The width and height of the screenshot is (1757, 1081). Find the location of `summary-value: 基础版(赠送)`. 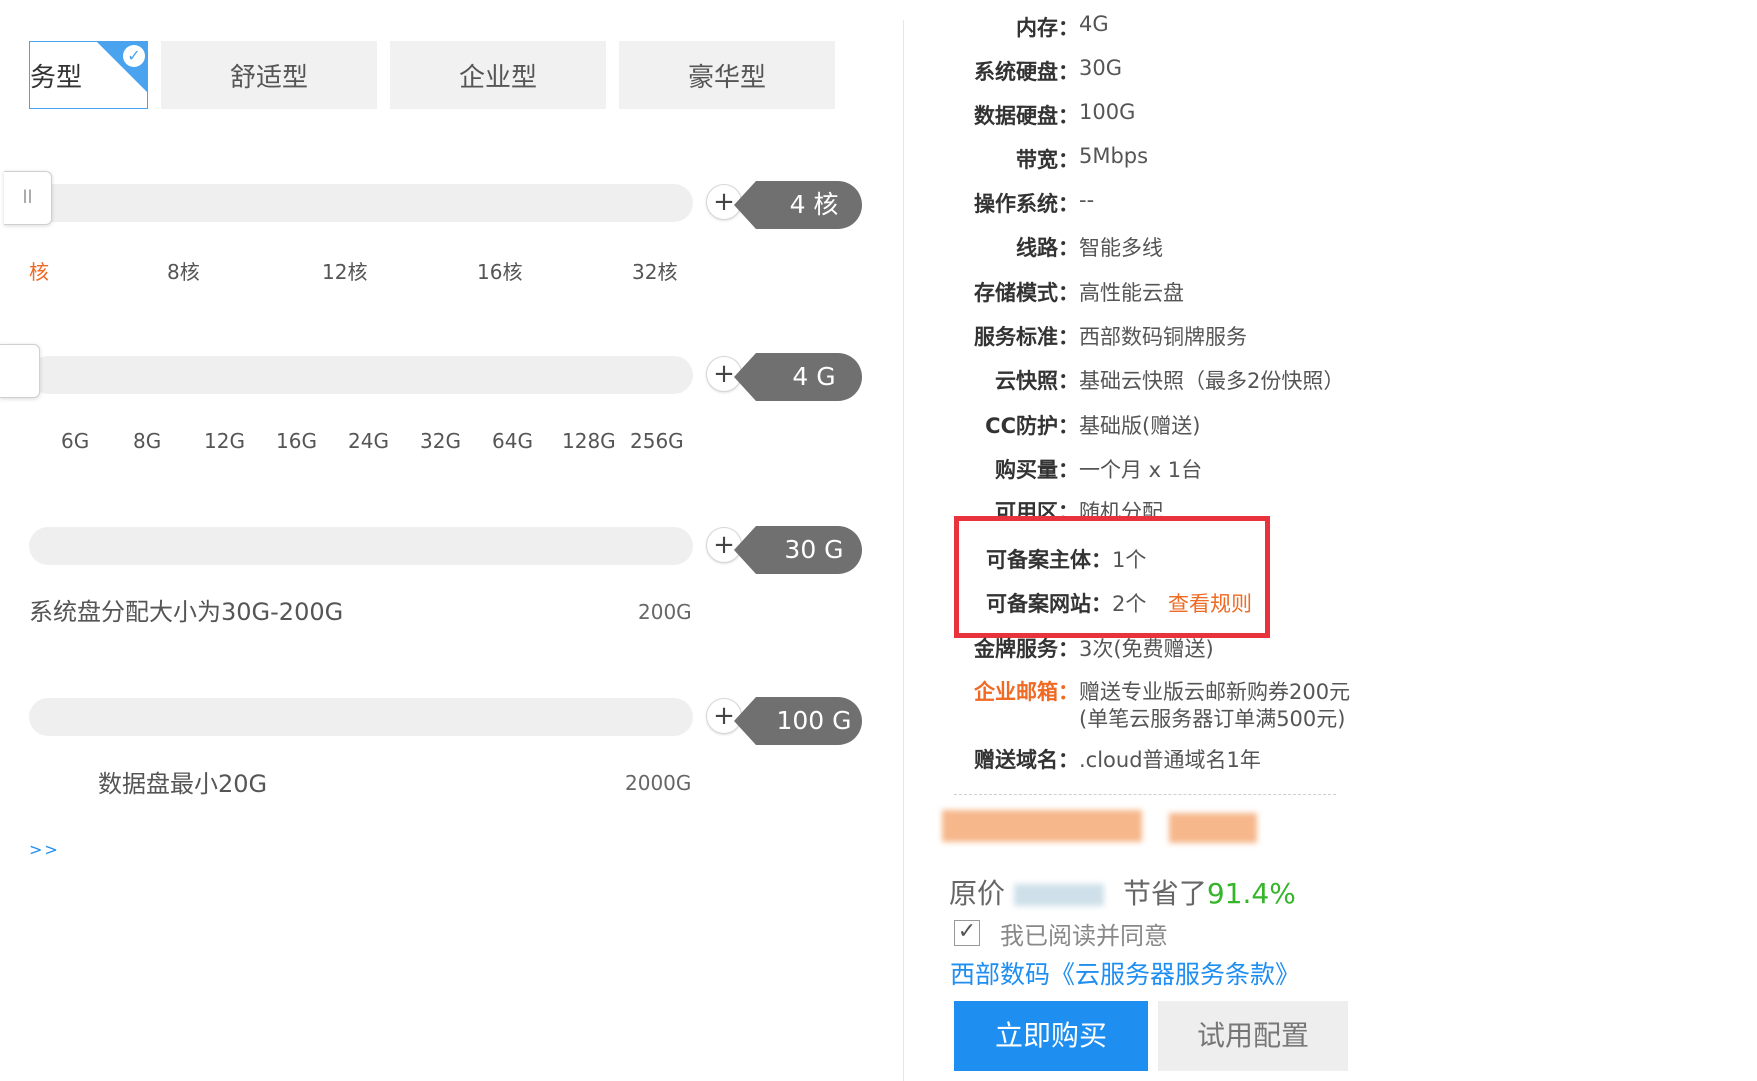

summary-value: 基础版(赠送) is located at coordinates (1140, 426).